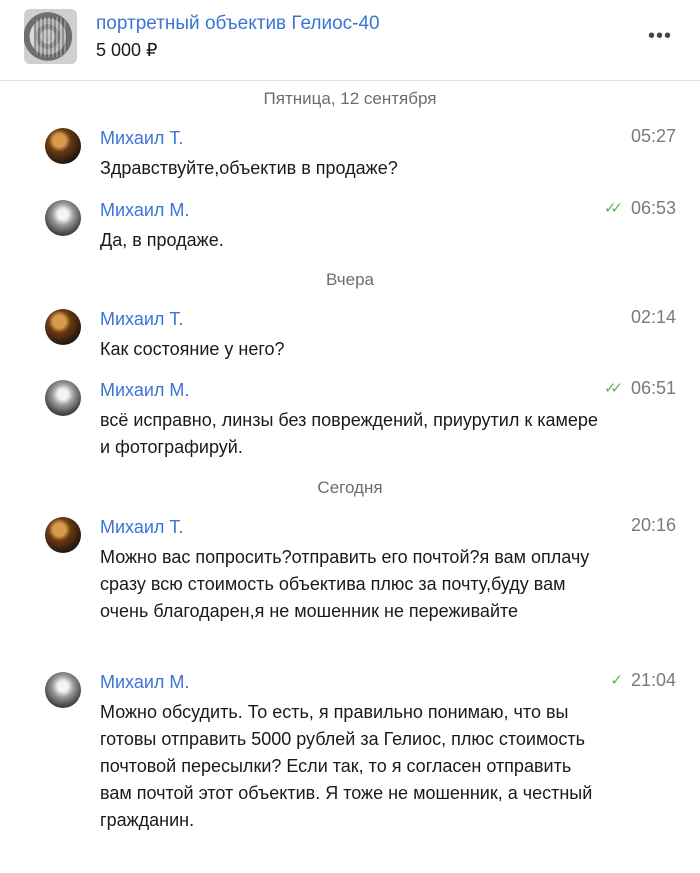 The image size is (700, 873). I want to click on listing-price: 5 000 ₽, so click(127, 50).